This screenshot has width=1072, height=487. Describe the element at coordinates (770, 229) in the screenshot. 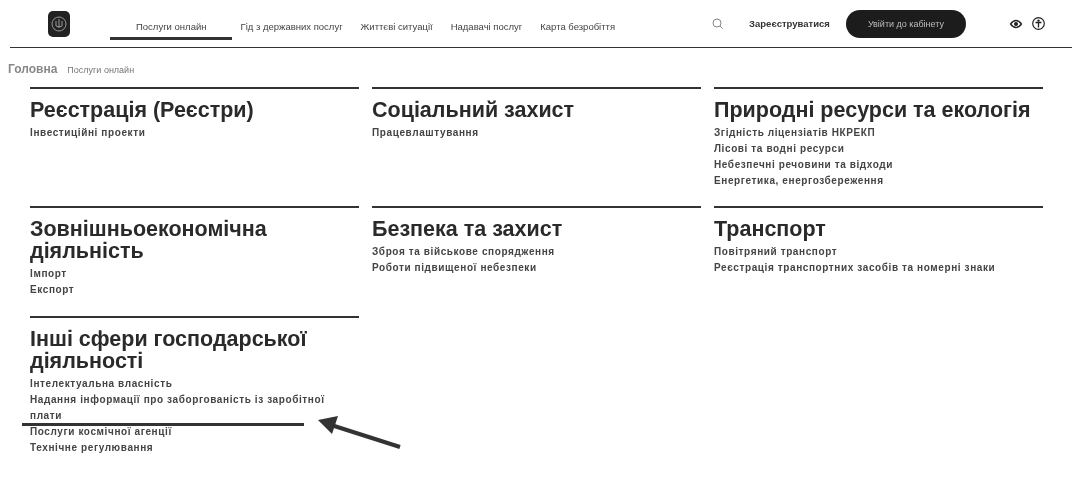

I see `section-heading: Транспорт` at that location.